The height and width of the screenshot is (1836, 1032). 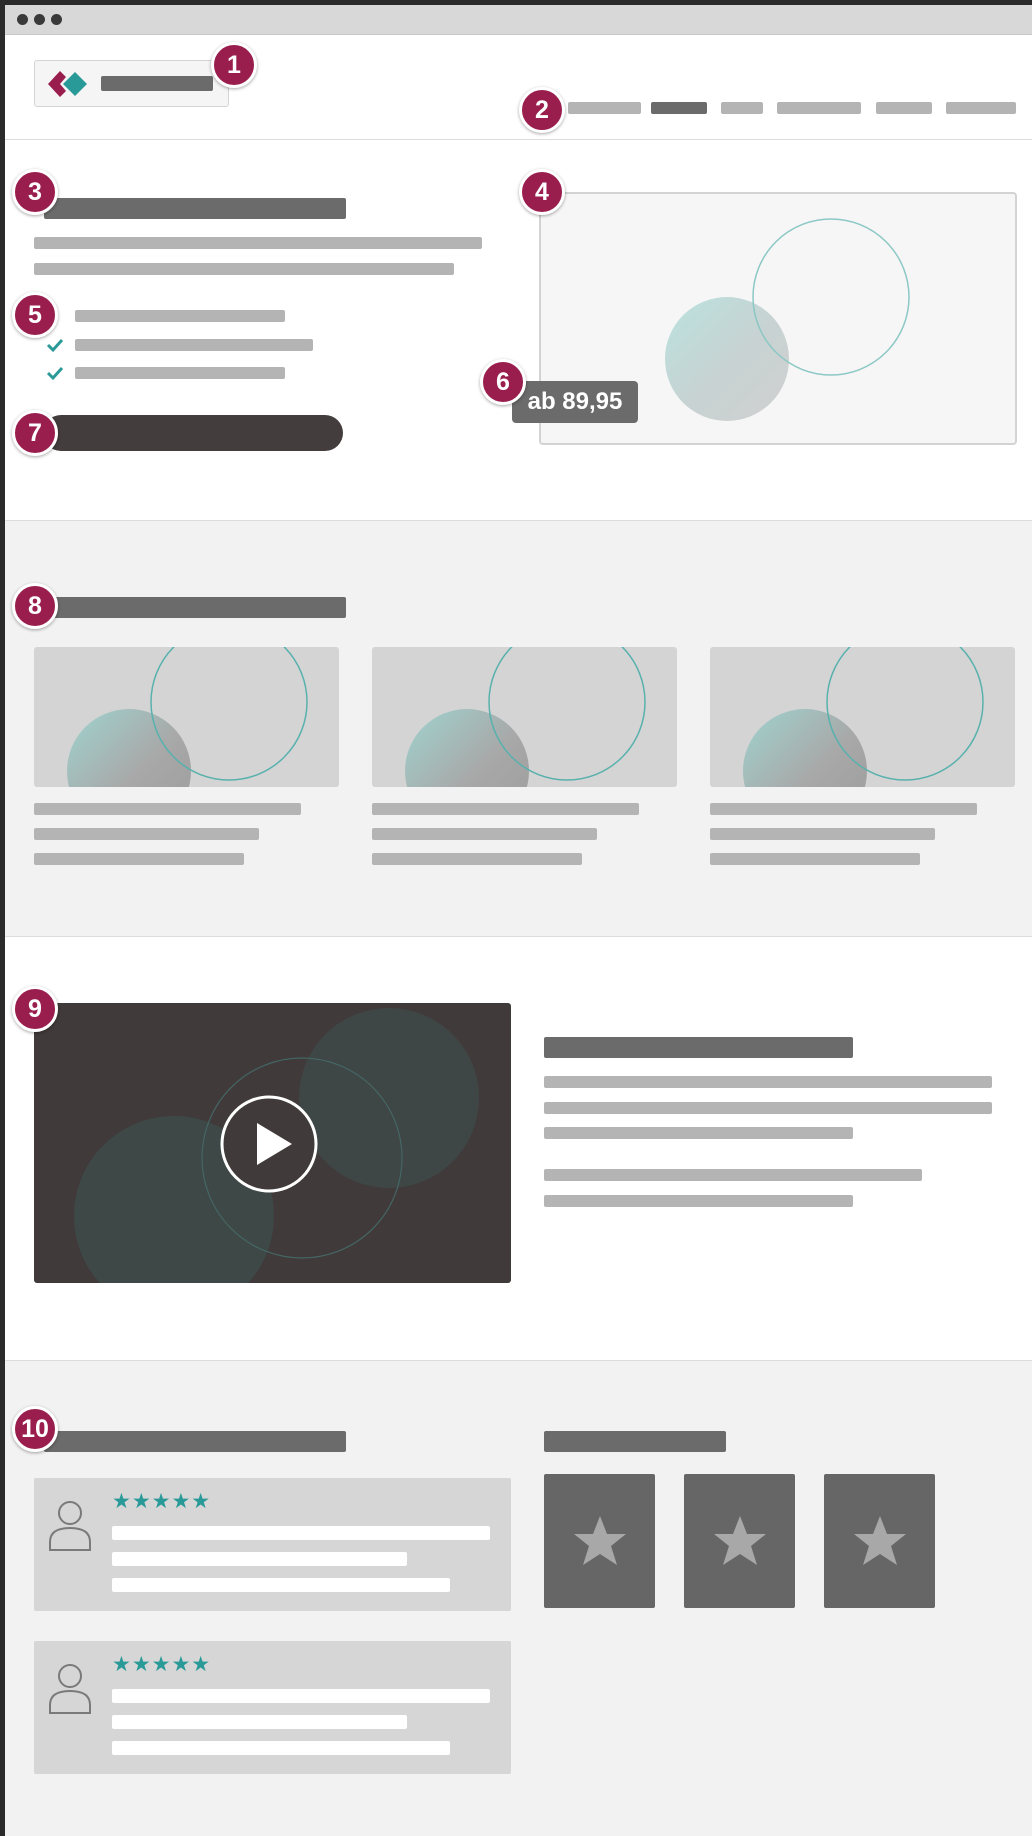 I want to click on marker-5: 5, so click(x=35, y=315).